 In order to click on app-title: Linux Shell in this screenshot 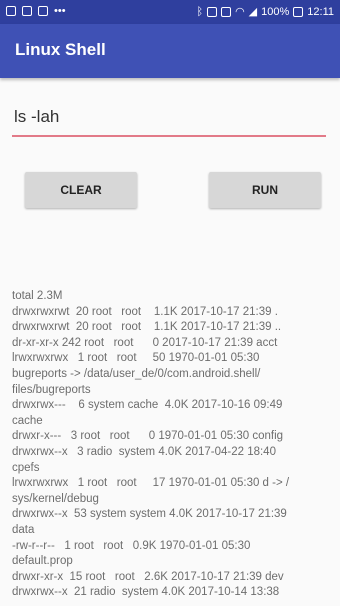, I will do `click(60, 49)`.